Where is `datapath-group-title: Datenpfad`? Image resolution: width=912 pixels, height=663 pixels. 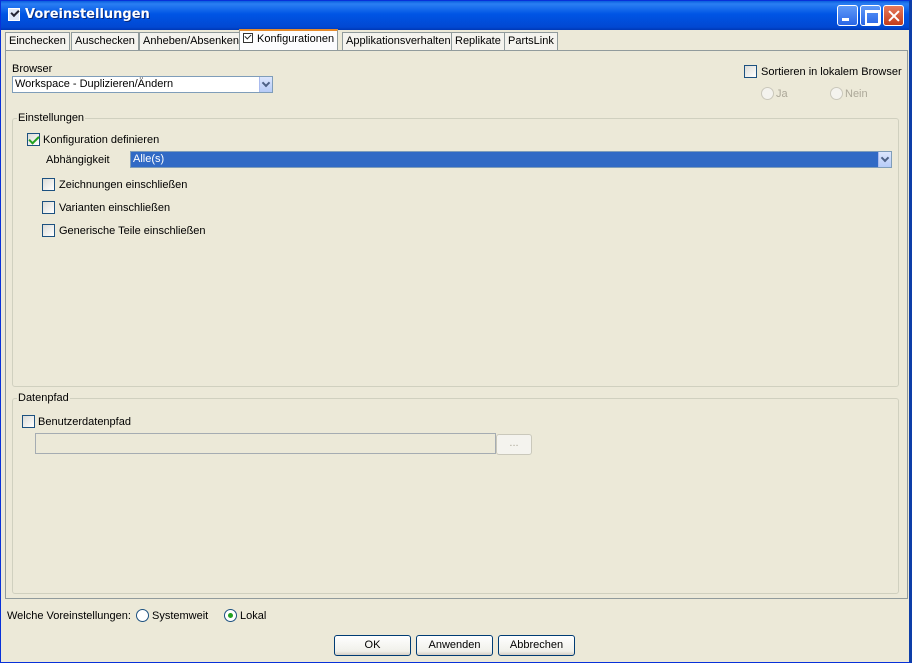 datapath-group-title: Datenpfad is located at coordinates (43, 398).